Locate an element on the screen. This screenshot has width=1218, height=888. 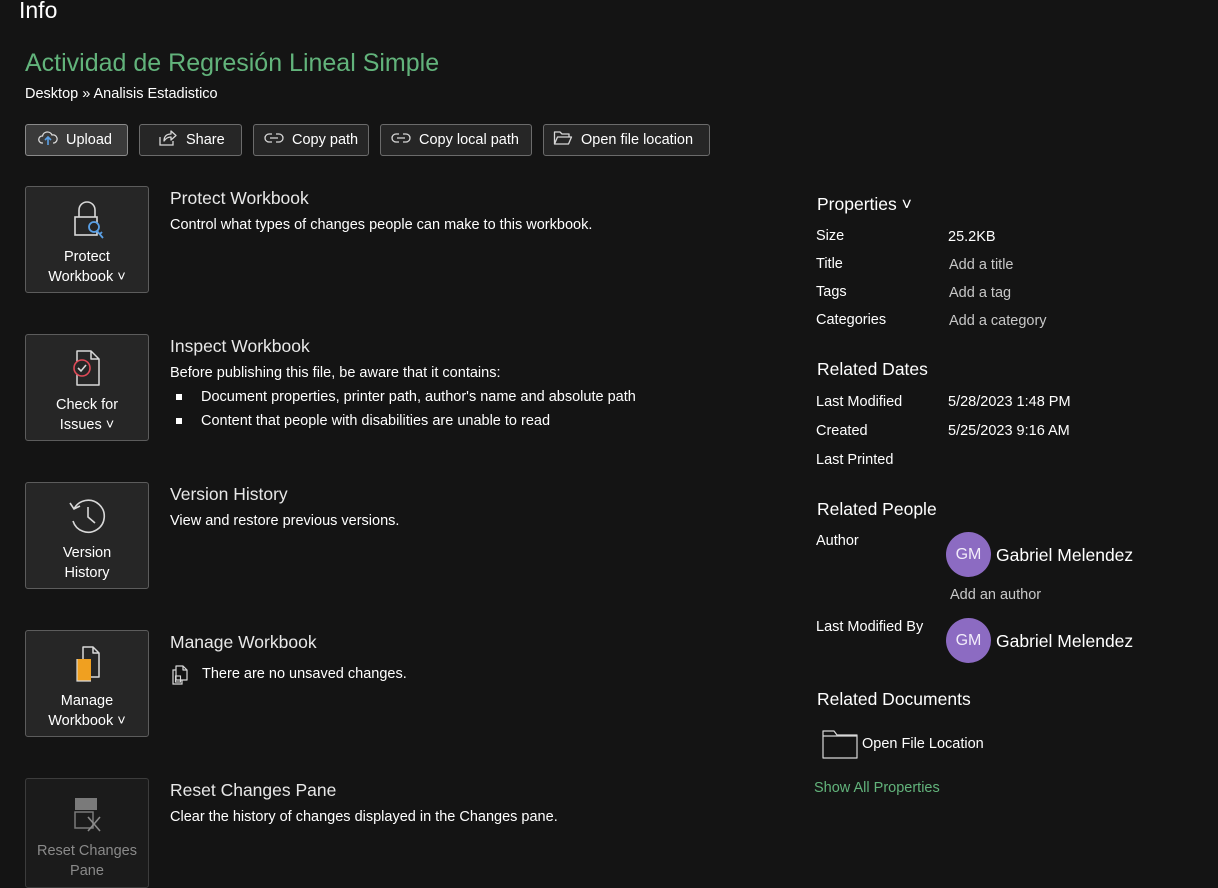
open-file-location-label: Open file location is located at coordinates (637, 140).